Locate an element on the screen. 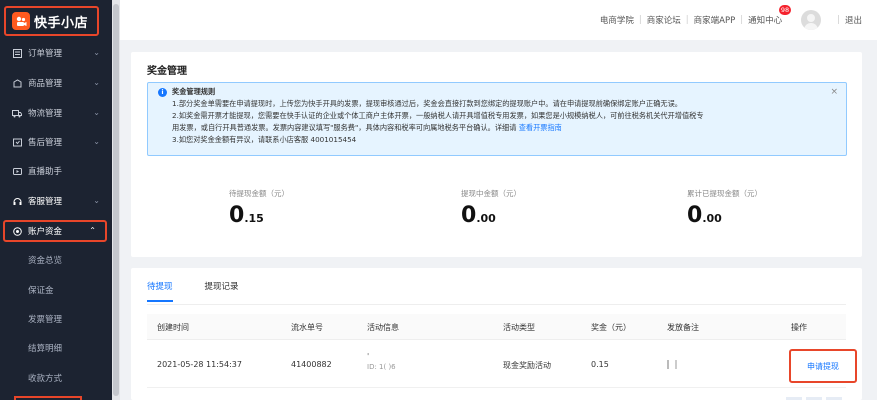  sidebar-item-customer-service: 客服管理 ⌄ is located at coordinates (56, 201).